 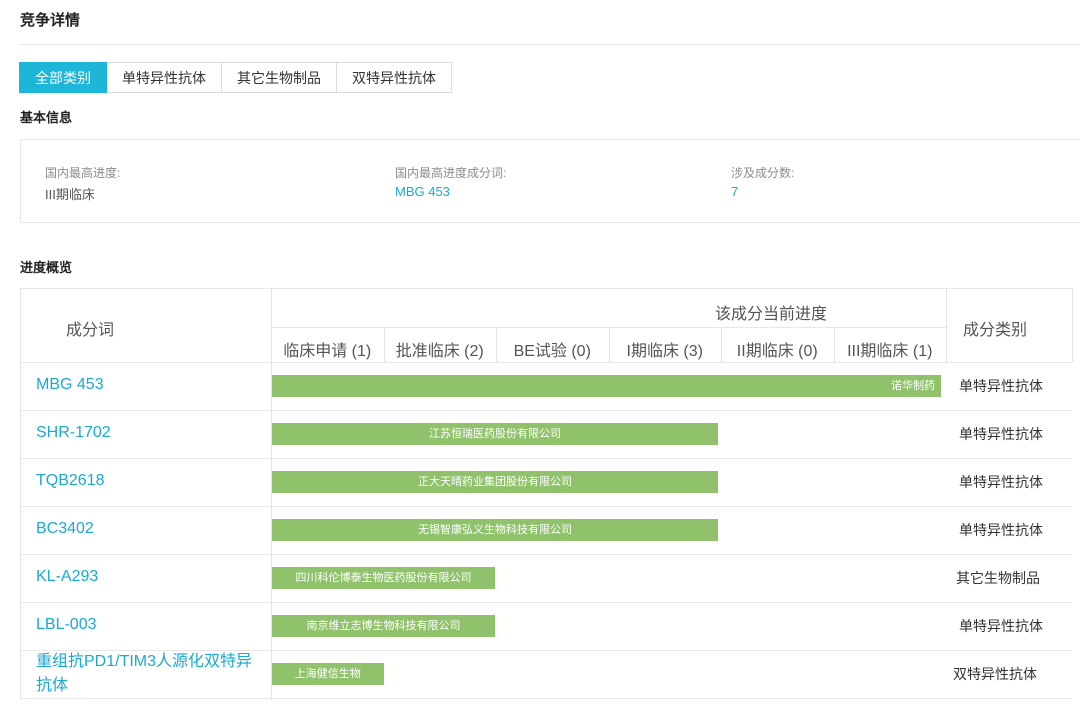 I want to click on ingredient-link: SHR-1702, so click(x=148, y=433).